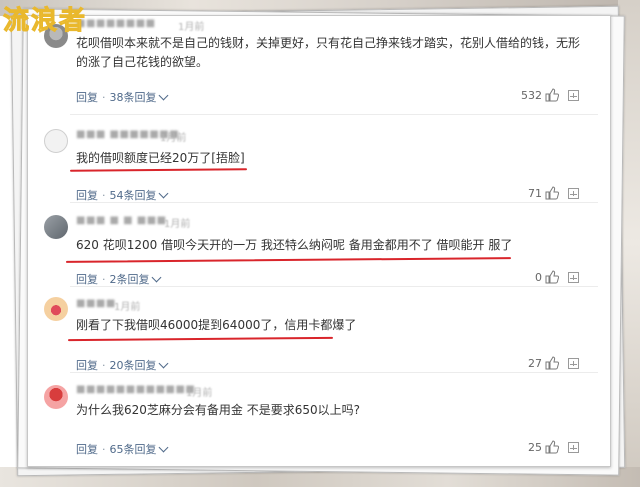  What do you see at coordinates (535, 193) in the screenshot?
I see `like-count: 71` at bounding box center [535, 193].